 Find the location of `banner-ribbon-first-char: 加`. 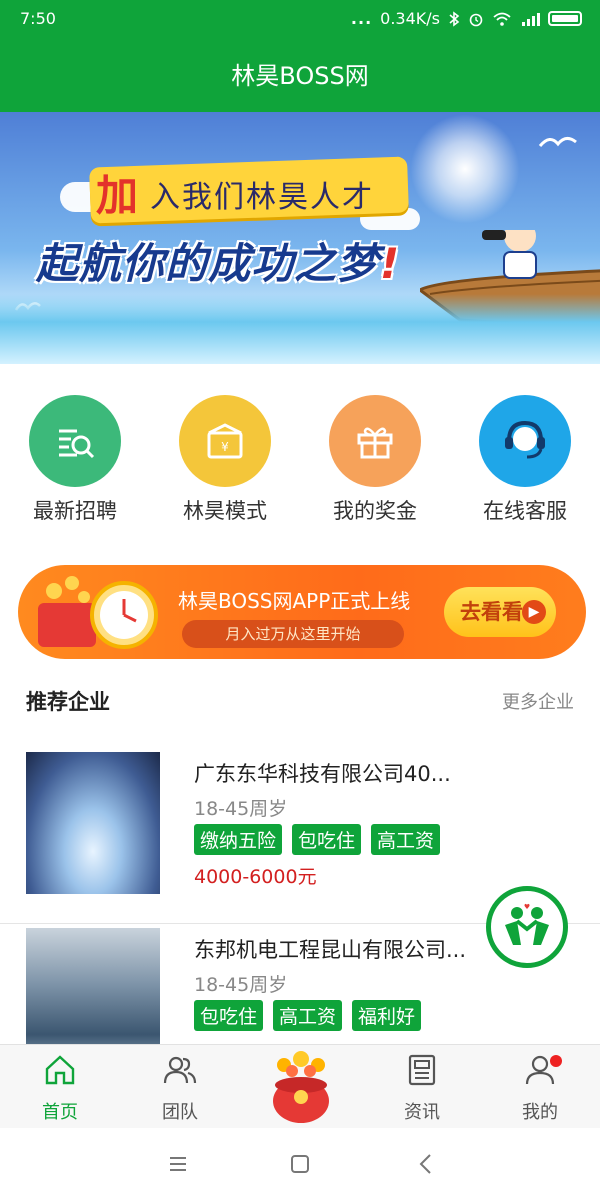

banner-ribbon-first-char: 加 is located at coordinates (117, 195).